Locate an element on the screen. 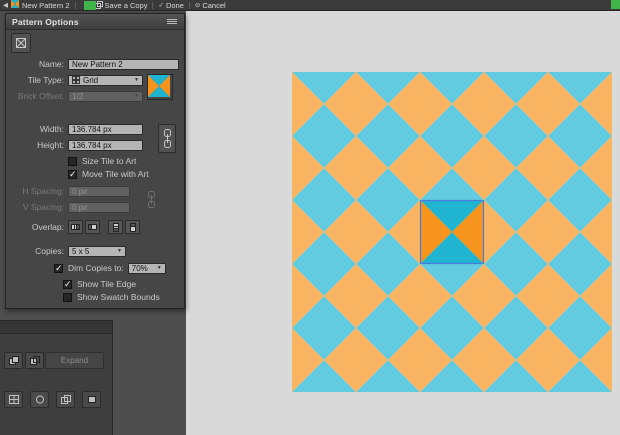 Image resolution: width=620 pixels, height=435 pixels. copies-label: Copies: is located at coordinates (49, 251).